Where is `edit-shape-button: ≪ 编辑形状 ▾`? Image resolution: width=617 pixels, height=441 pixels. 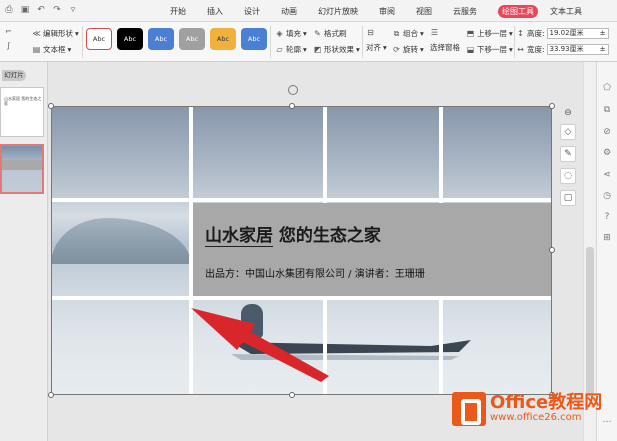 edit-shape-button: ≪ 编辑形状 ▾ is located at coordinates (55, 33).